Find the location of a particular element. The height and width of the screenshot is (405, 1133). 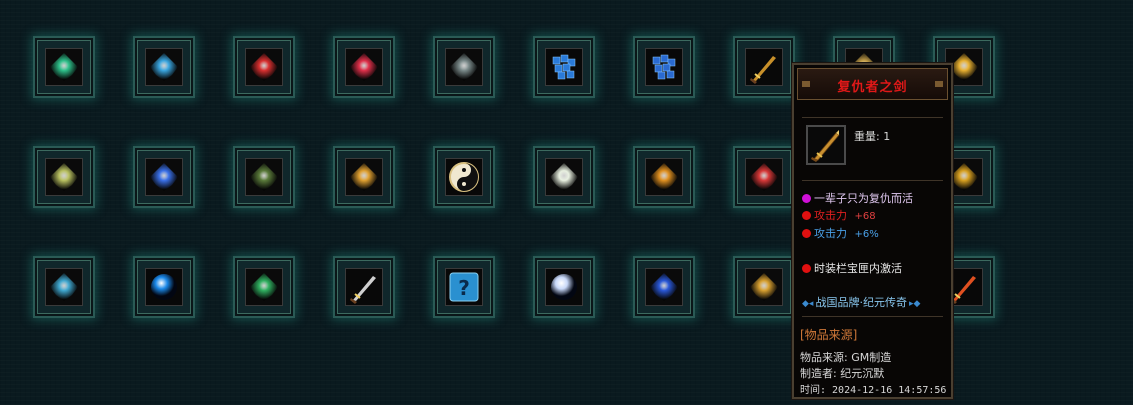

golden-token-icon is located at coordinates (664, 177).